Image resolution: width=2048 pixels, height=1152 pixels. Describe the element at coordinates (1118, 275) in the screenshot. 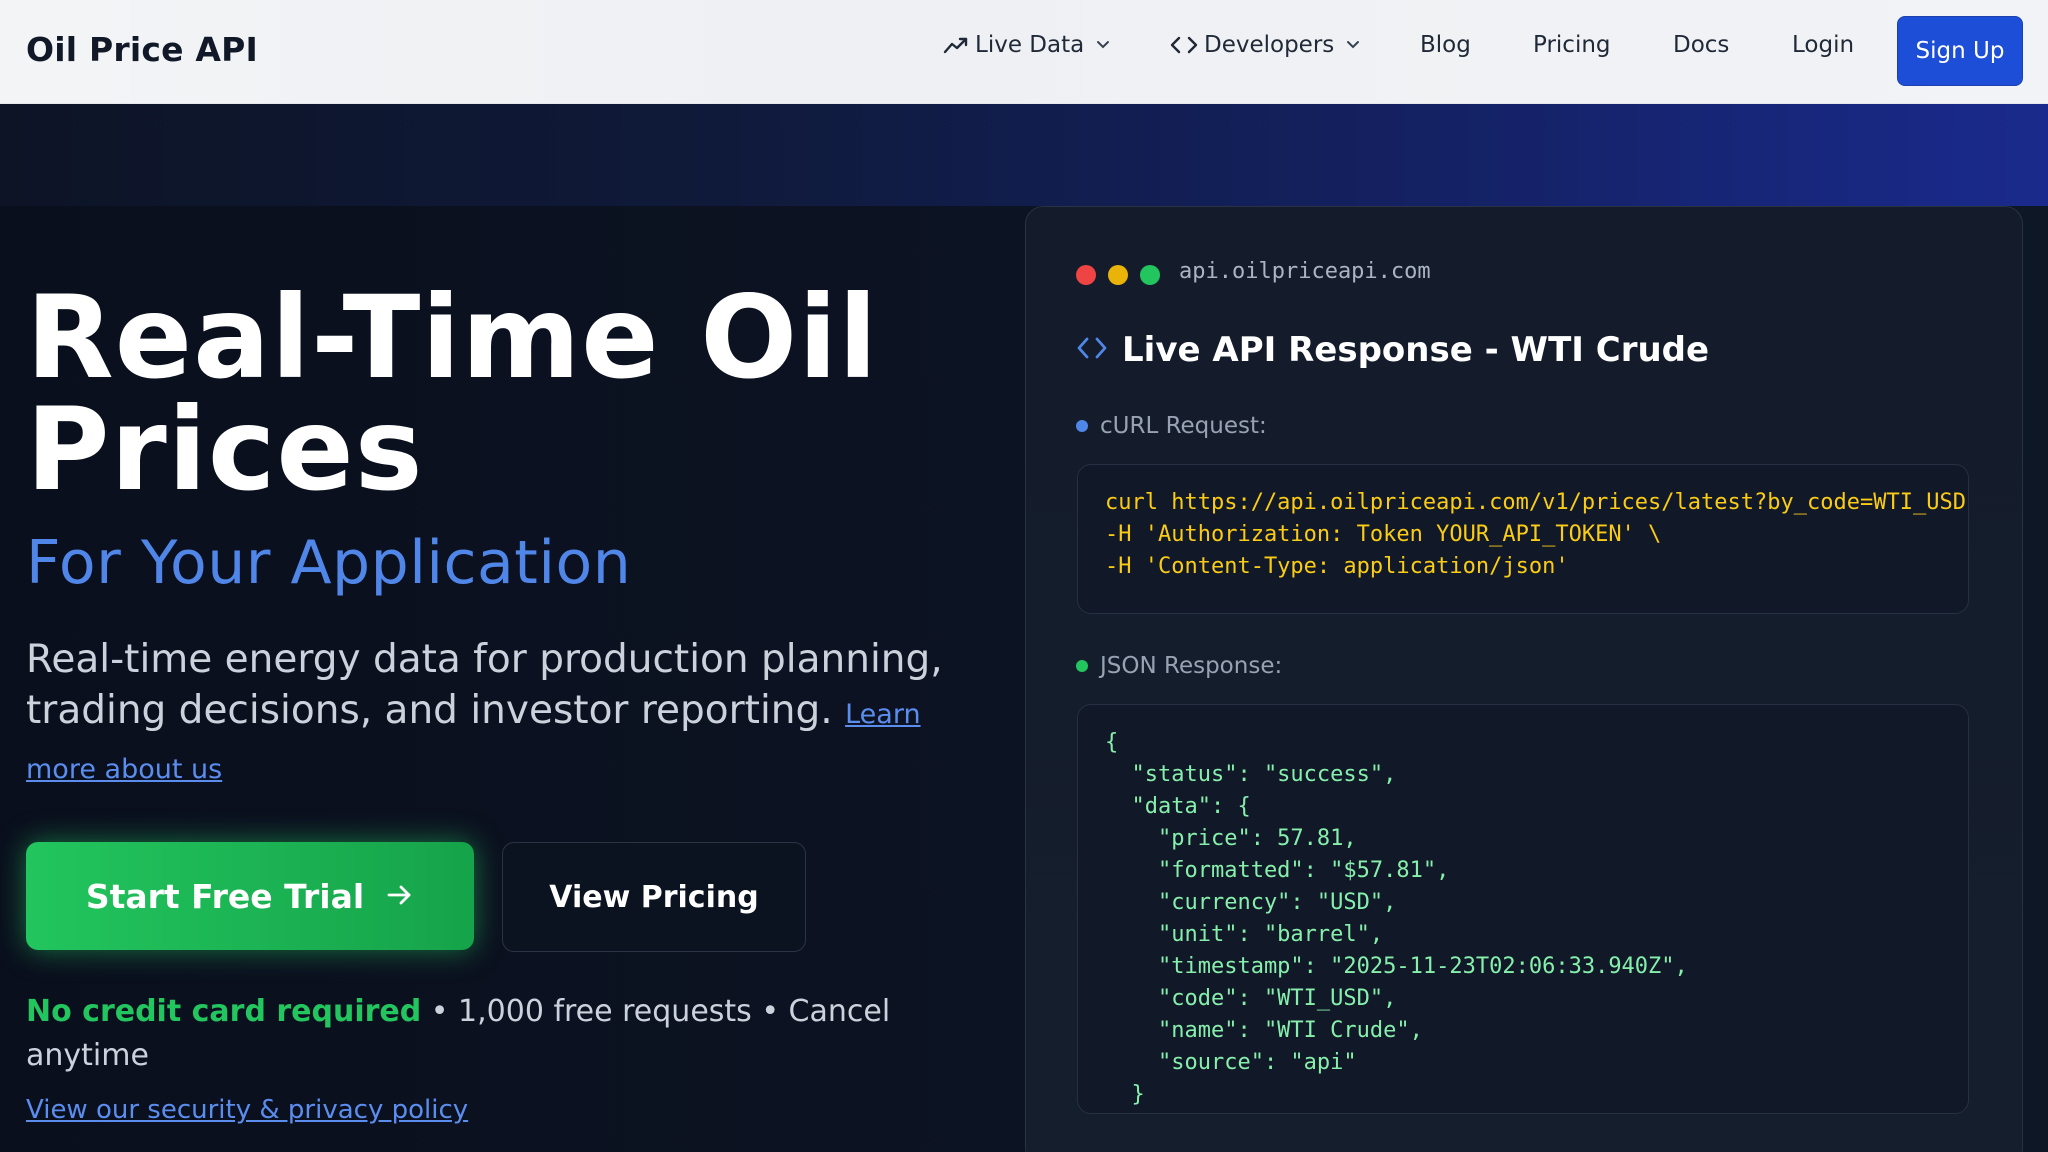

I see `window-minimize-dot` at that location.